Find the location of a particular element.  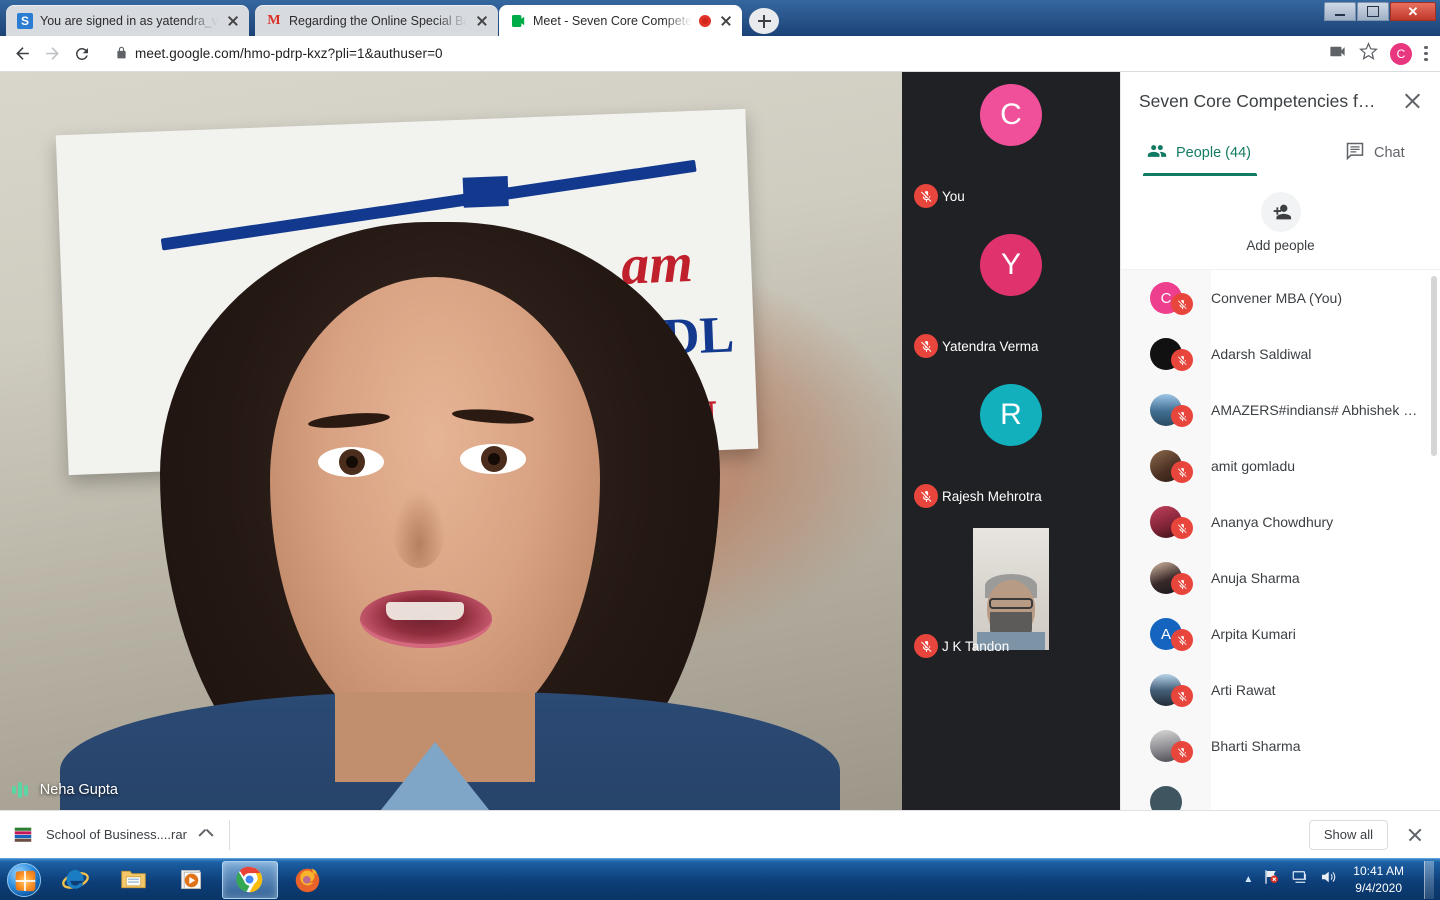

tab-skype: S You are signed in as yatendra_ve is located at coordinates (127, 20).